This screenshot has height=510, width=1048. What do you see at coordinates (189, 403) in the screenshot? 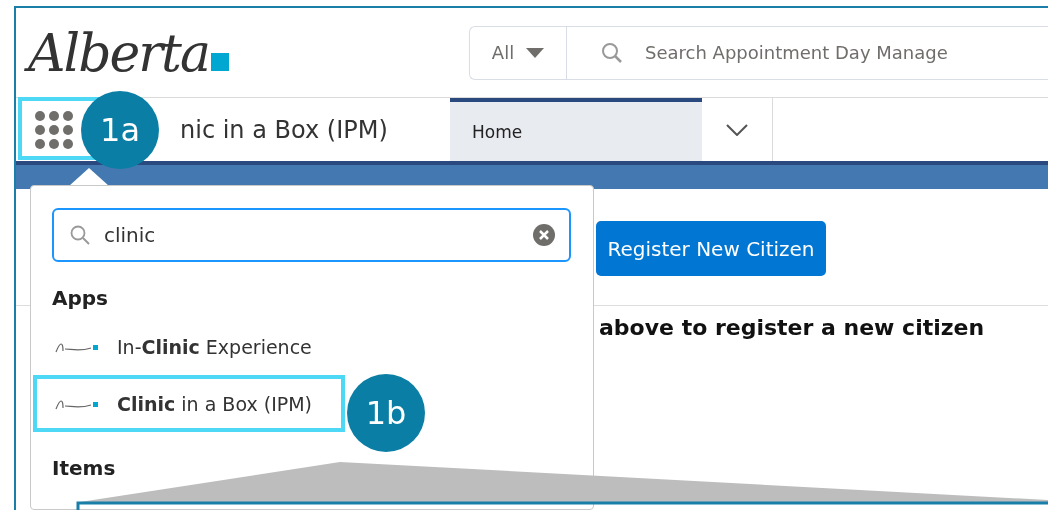
I see `app-item: Clinic in a Box (IPM)` at bounding box center [189, 403].